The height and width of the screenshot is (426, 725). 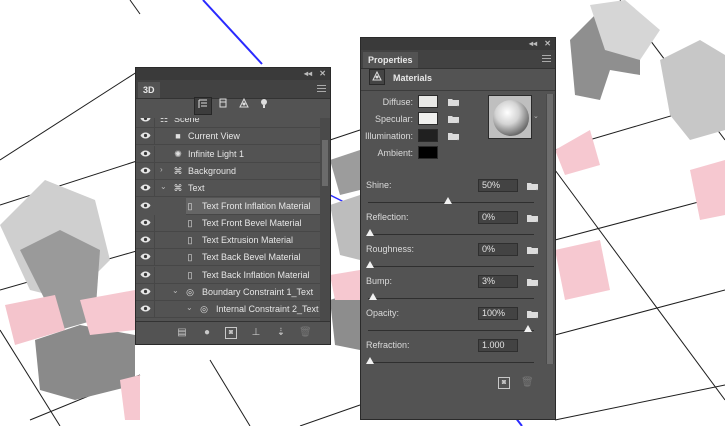 What do you see at coordinates (228, 241) in the screenshot?
I see `list-item: ▯ Text Extrusion Material` at bounding box center [228, 241].